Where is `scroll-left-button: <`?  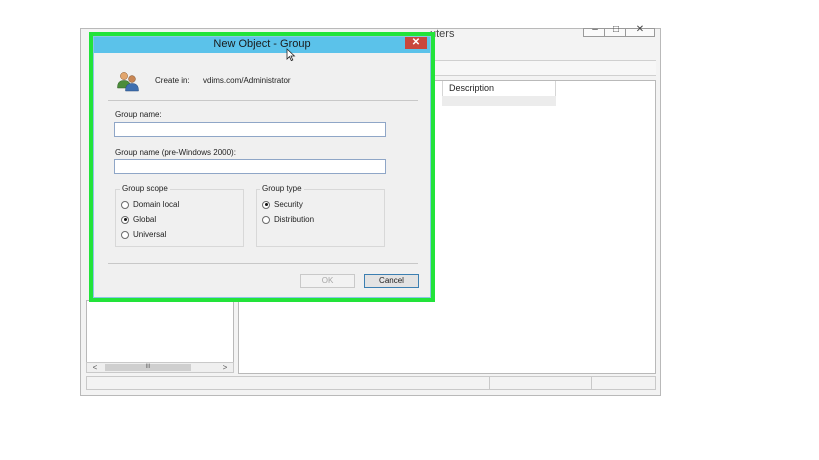
scroll-left-button: < is located at coordinates (95, 367).